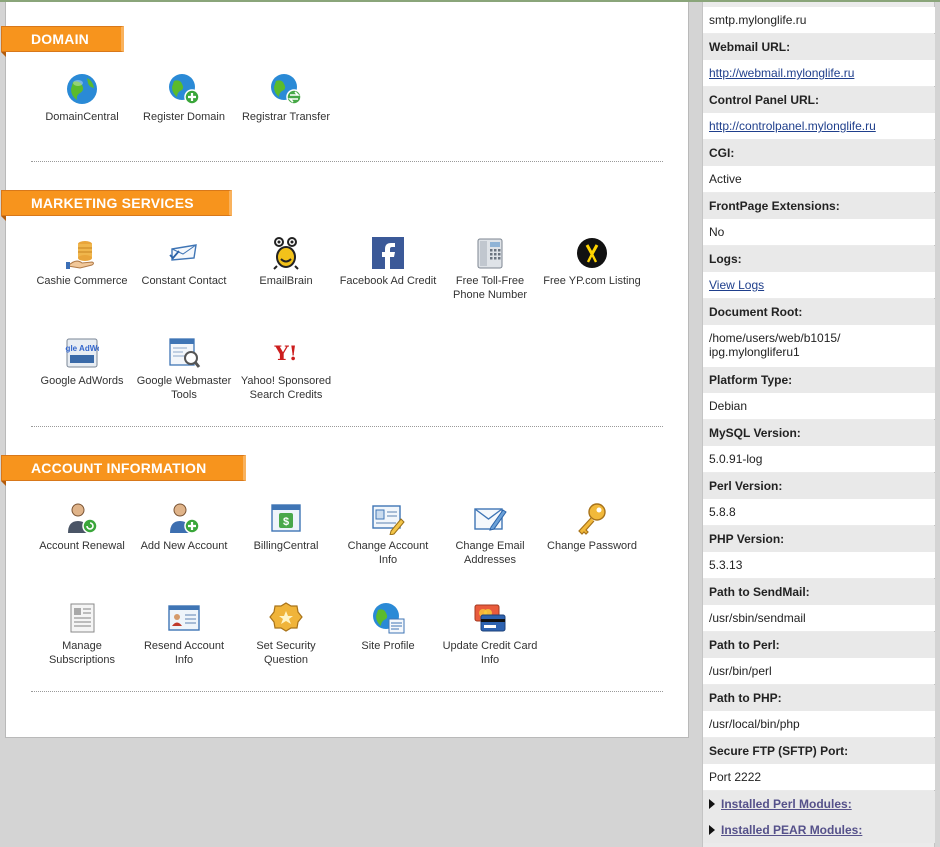 This screenshot has width=940, height=847. Describe the element at coordinates (819, 512) in the screenshot. I see `perl-version-value: 5.8.8` at that location.